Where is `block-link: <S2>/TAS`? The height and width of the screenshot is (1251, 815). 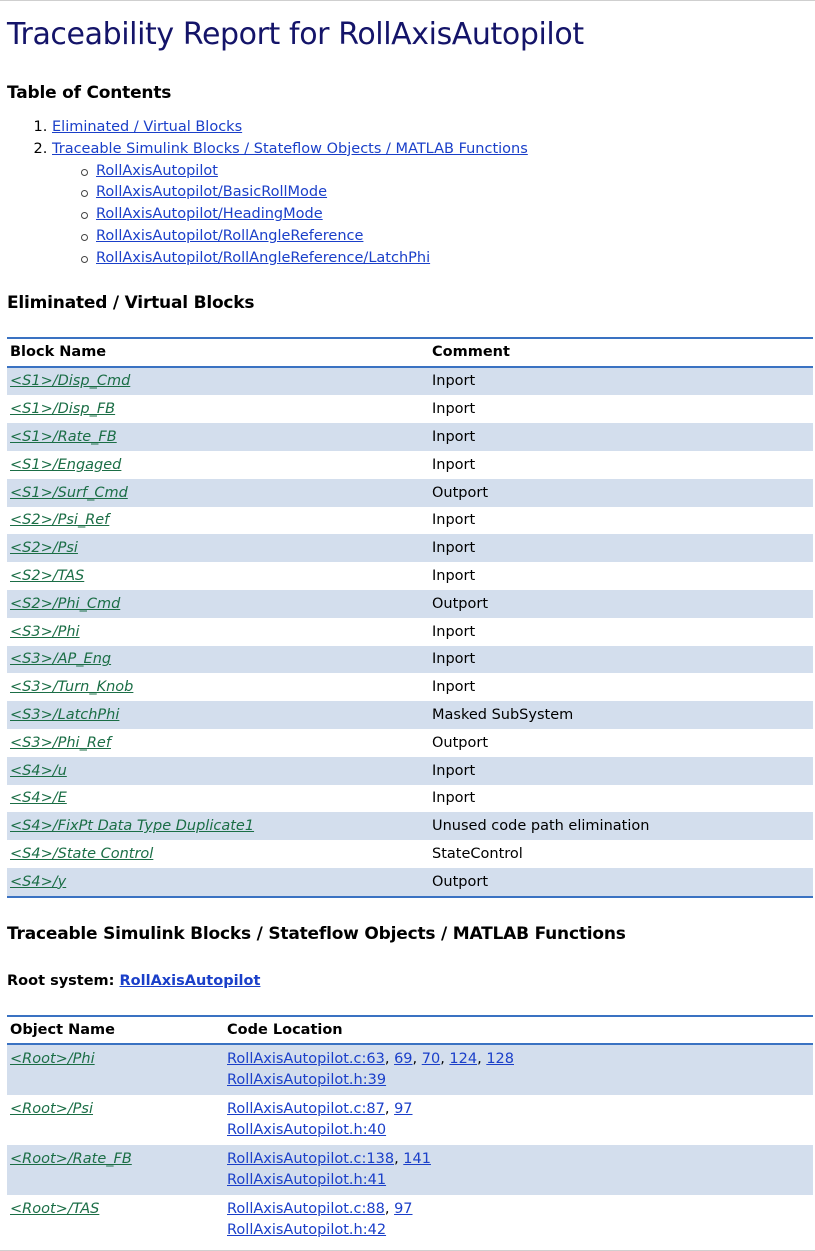 block-link: <S2>/TAS is located at coordinates (47, 576).